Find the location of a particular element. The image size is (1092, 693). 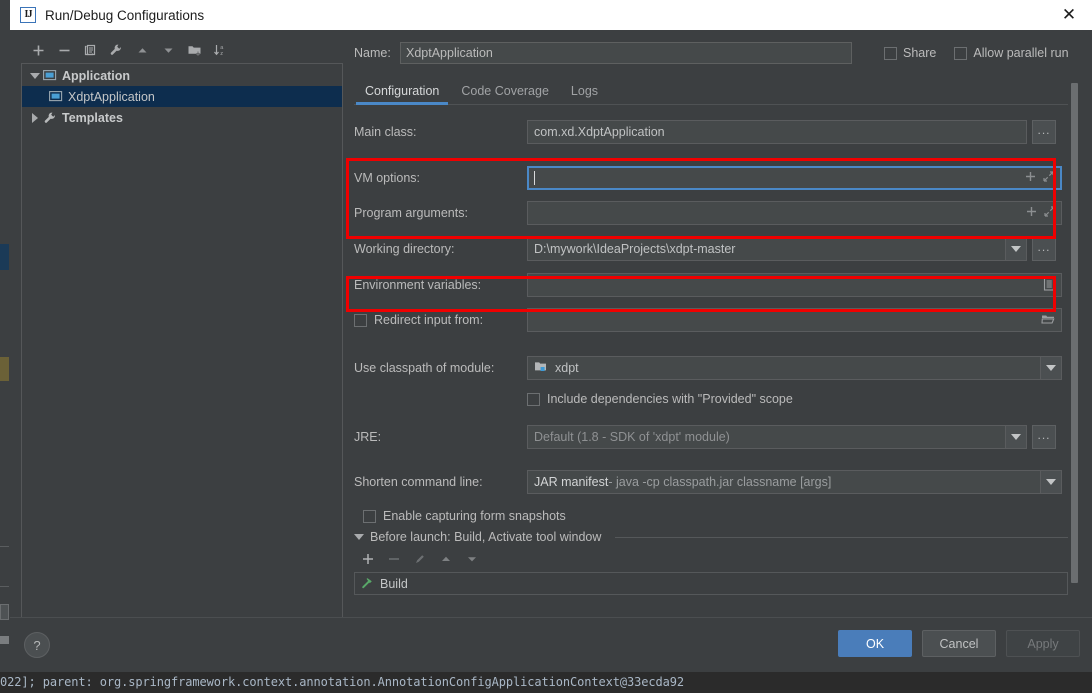

copy-configuration-button is located at coordinates (90, 50).